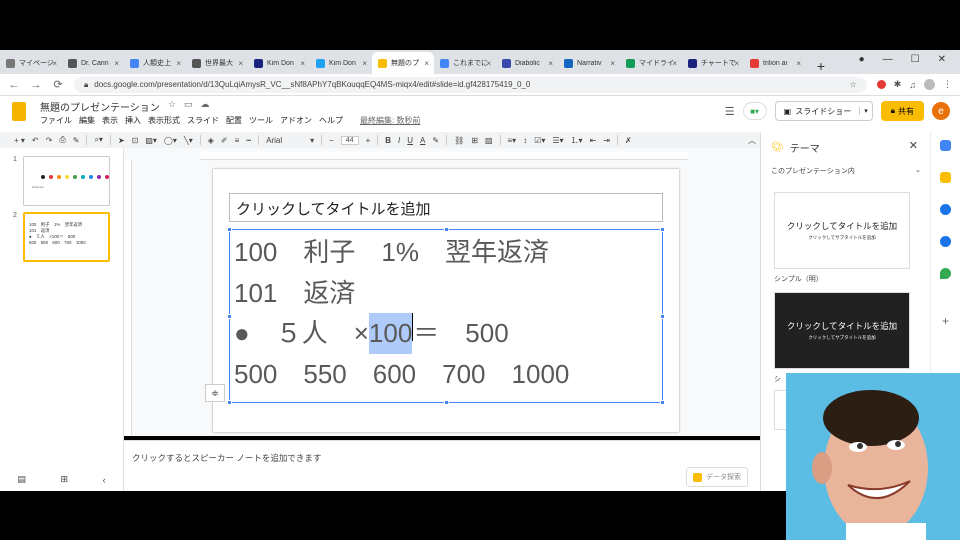  I want to click on menu-item: 表示, so click(110, 120).